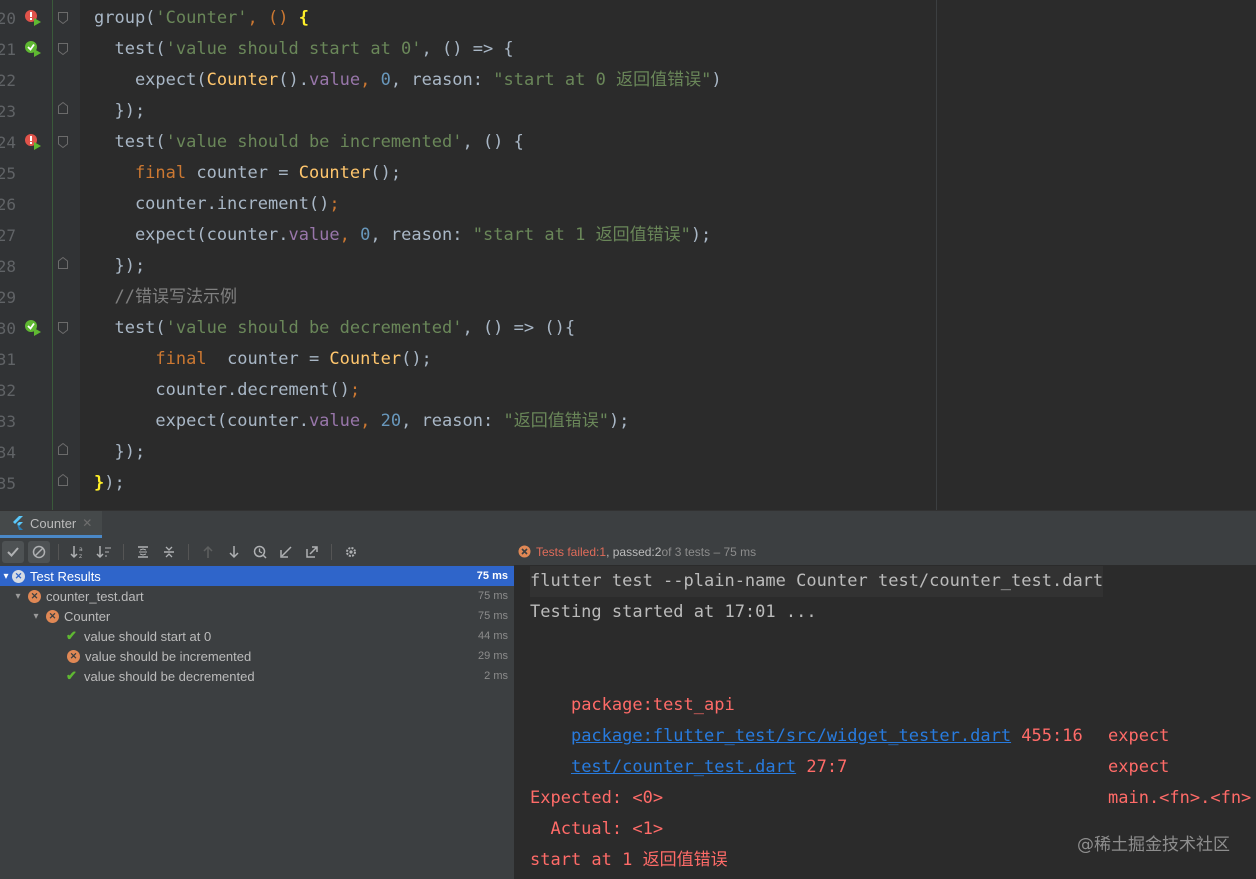 The height and width of the screenshot is (879, 1256). Describe the element at coordinates (80, 556) in the screenshot. I see `svg-text: z` at that location.